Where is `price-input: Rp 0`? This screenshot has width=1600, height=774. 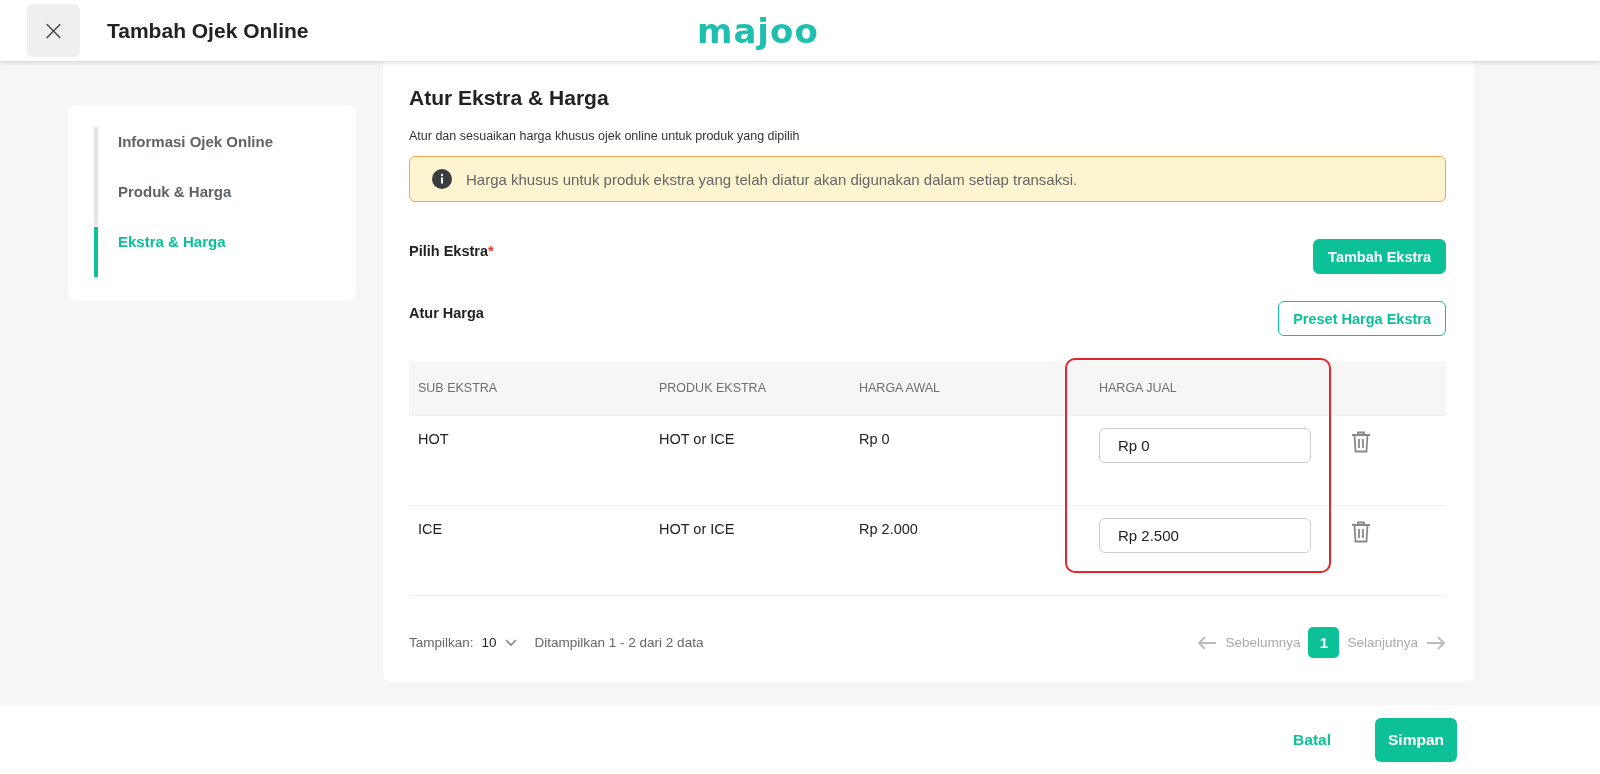 price-input: Rp 0 is located at coordinates (1205, 445).